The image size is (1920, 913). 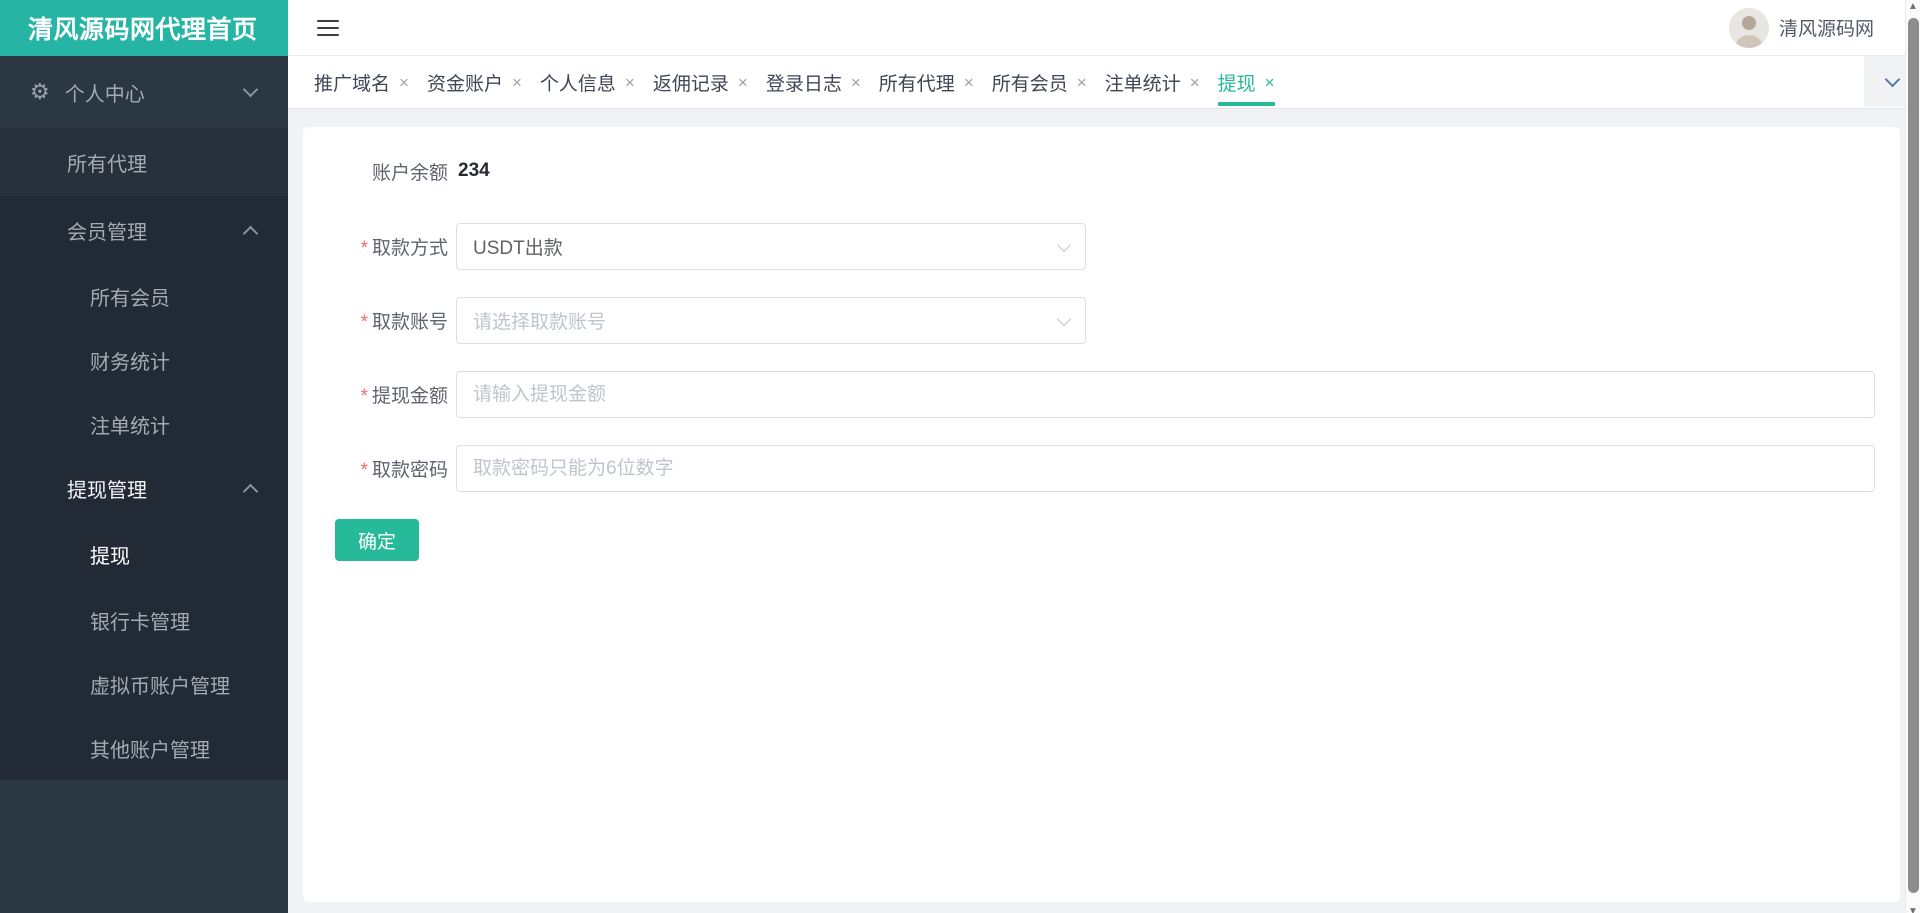 I want to click on withdraw-password-field-wrap, so click(x=1165, y=468).